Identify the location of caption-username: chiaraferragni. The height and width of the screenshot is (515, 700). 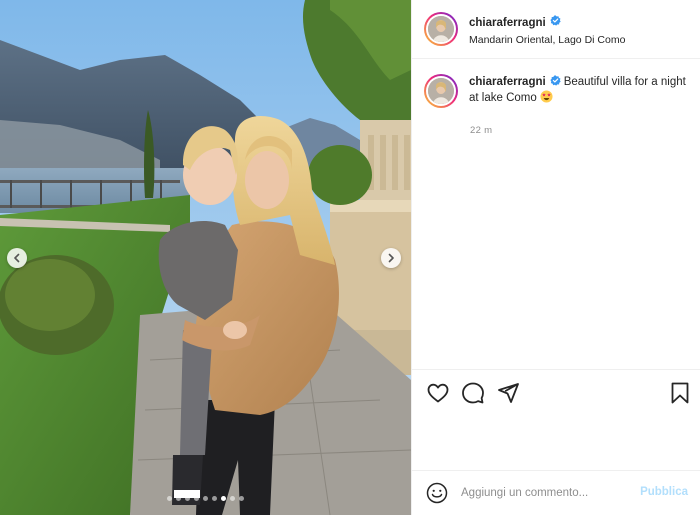
(507, 82).